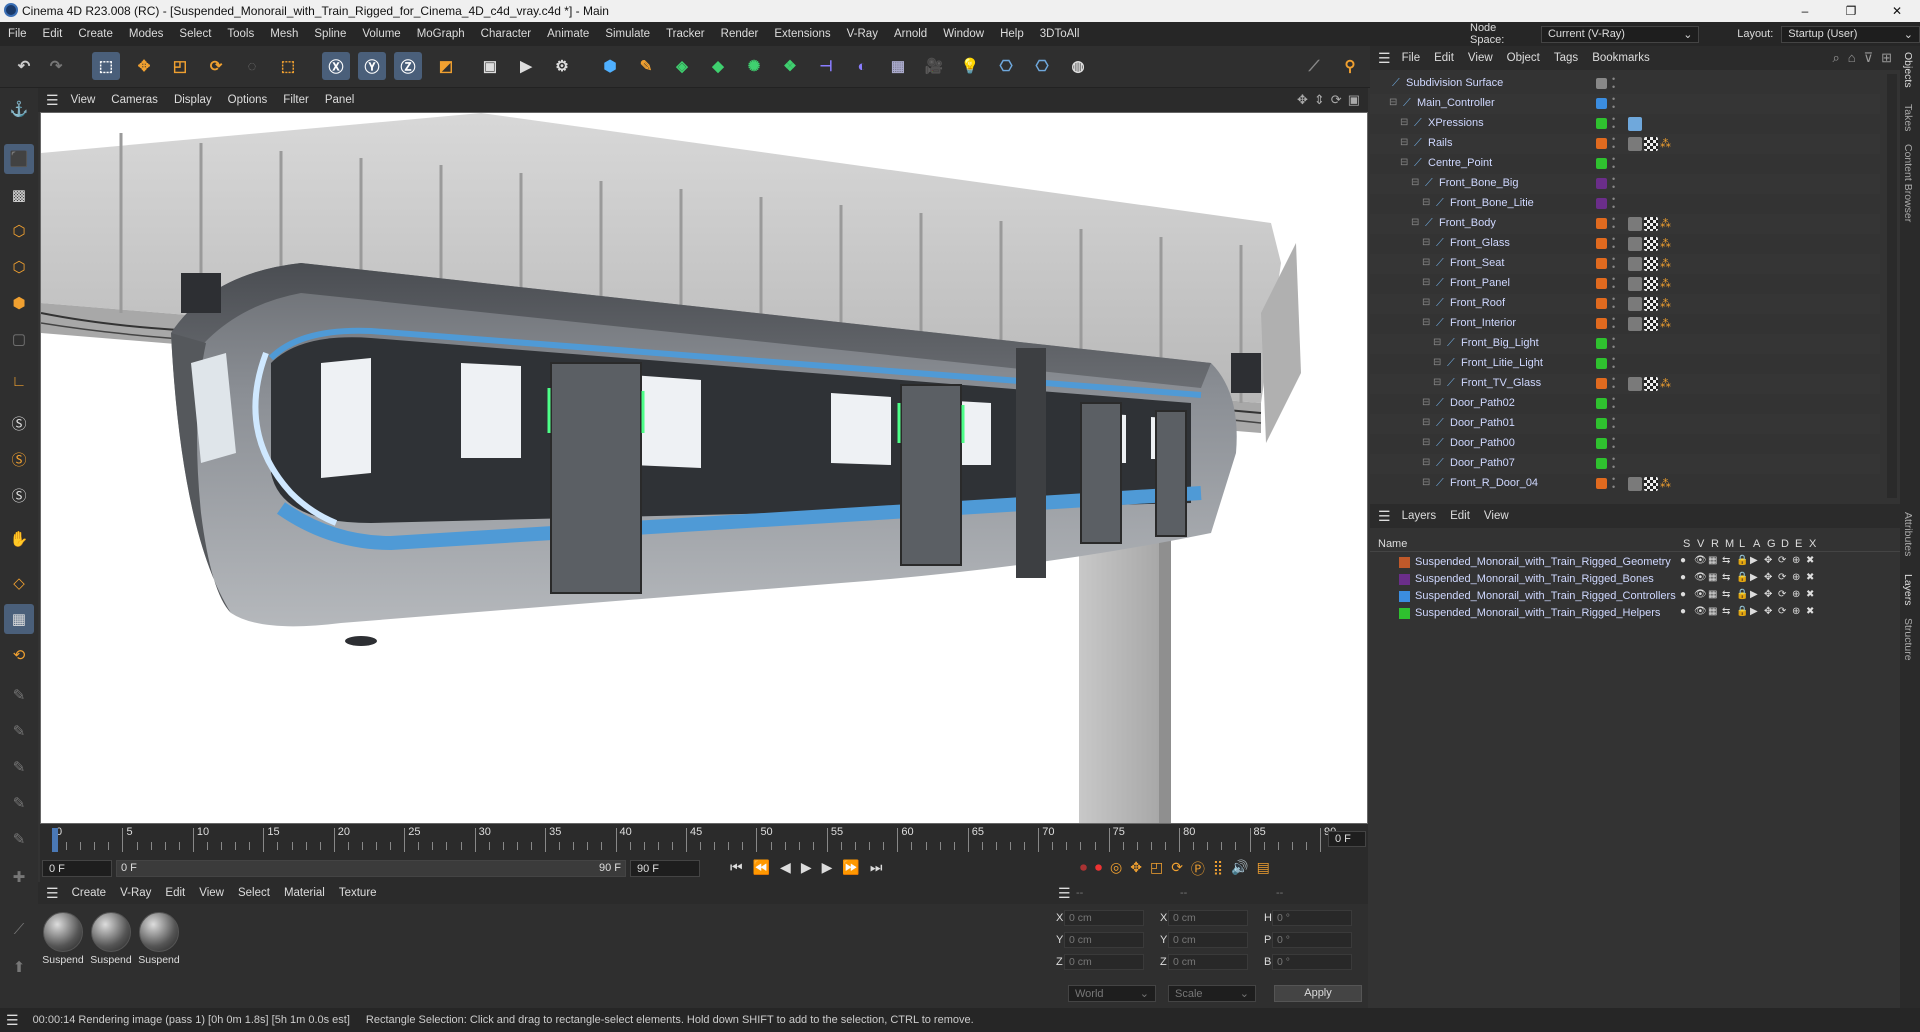  I want to click on object-name: Subdivision Surface, so click(1454, 83).